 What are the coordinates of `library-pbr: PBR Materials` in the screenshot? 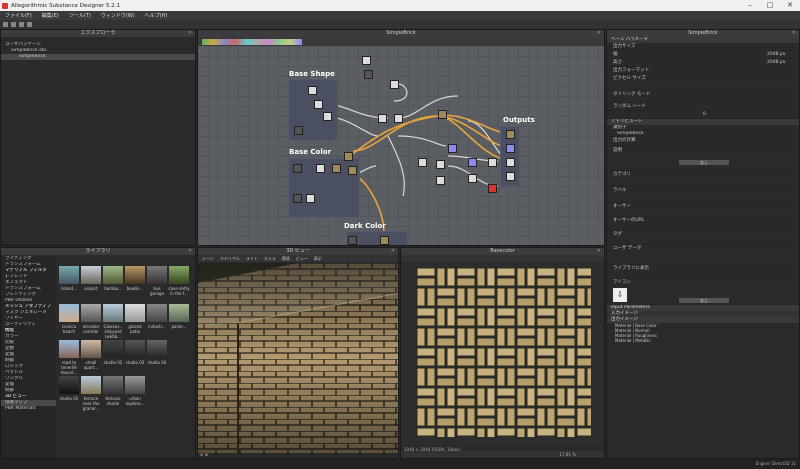 It's located at (28, 409).